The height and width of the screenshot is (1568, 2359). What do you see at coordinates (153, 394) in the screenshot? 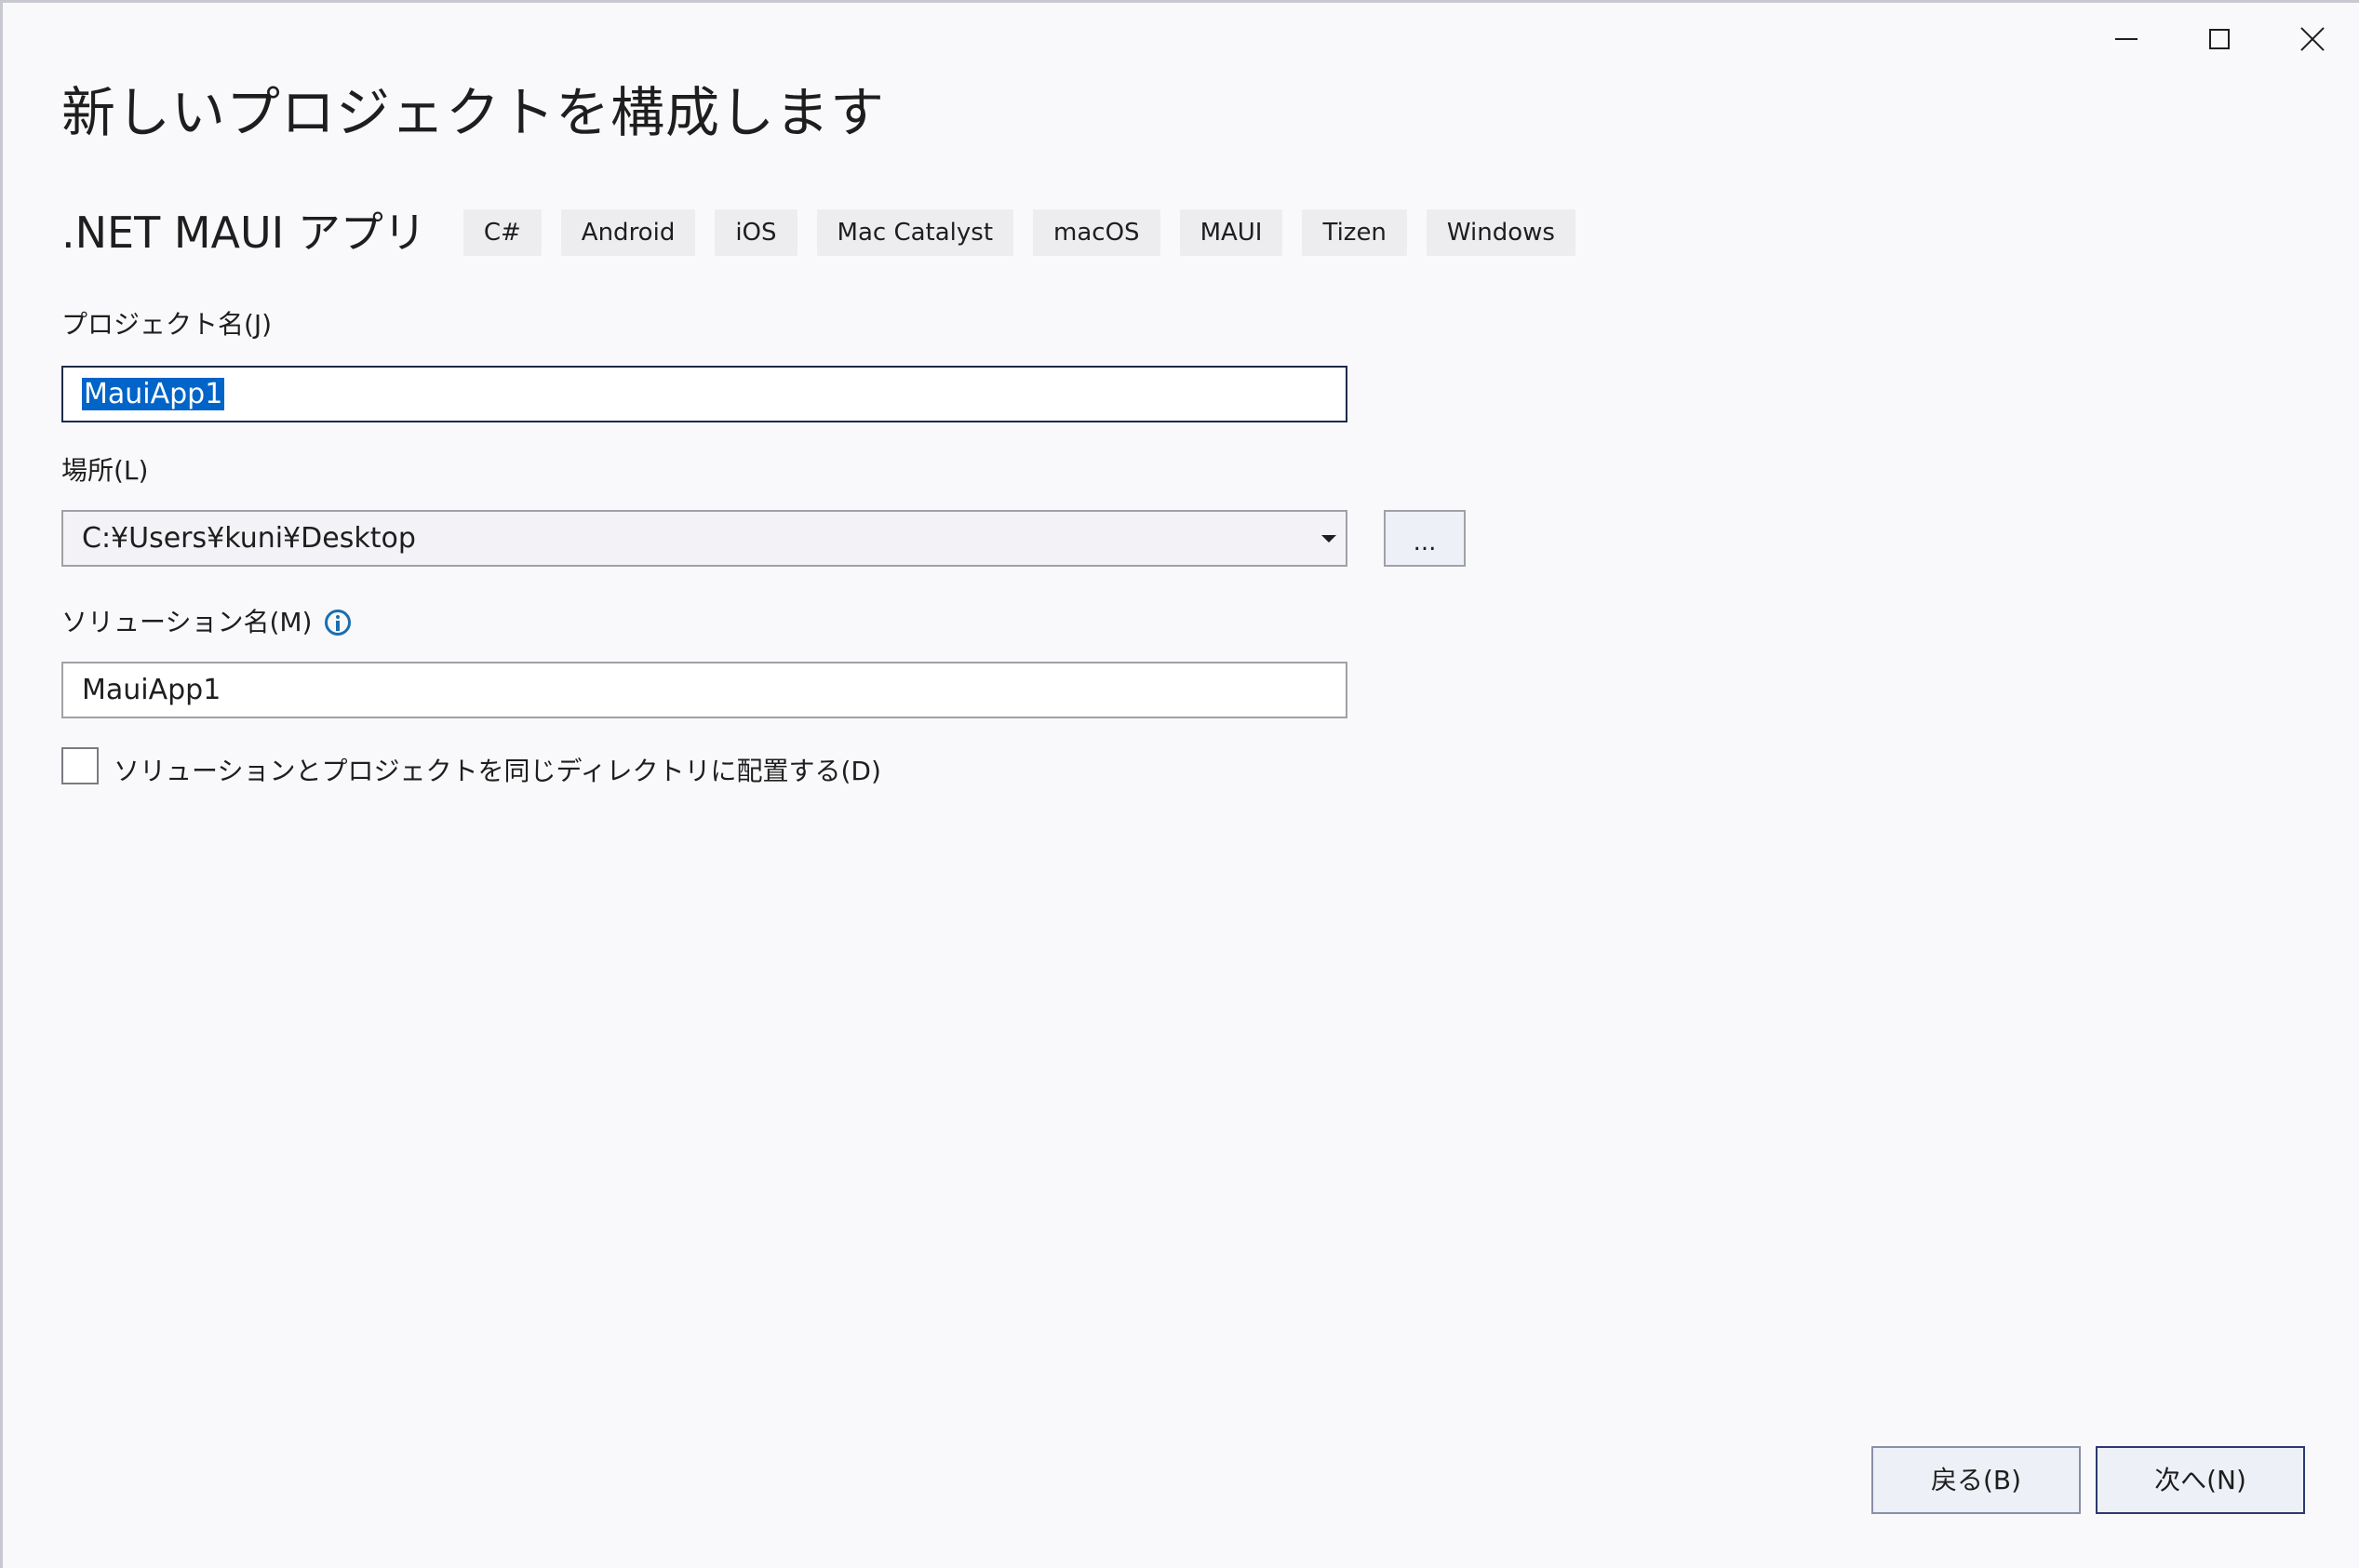
I see `project-name-value: MauiApp1` at bounding box center [153, 394].